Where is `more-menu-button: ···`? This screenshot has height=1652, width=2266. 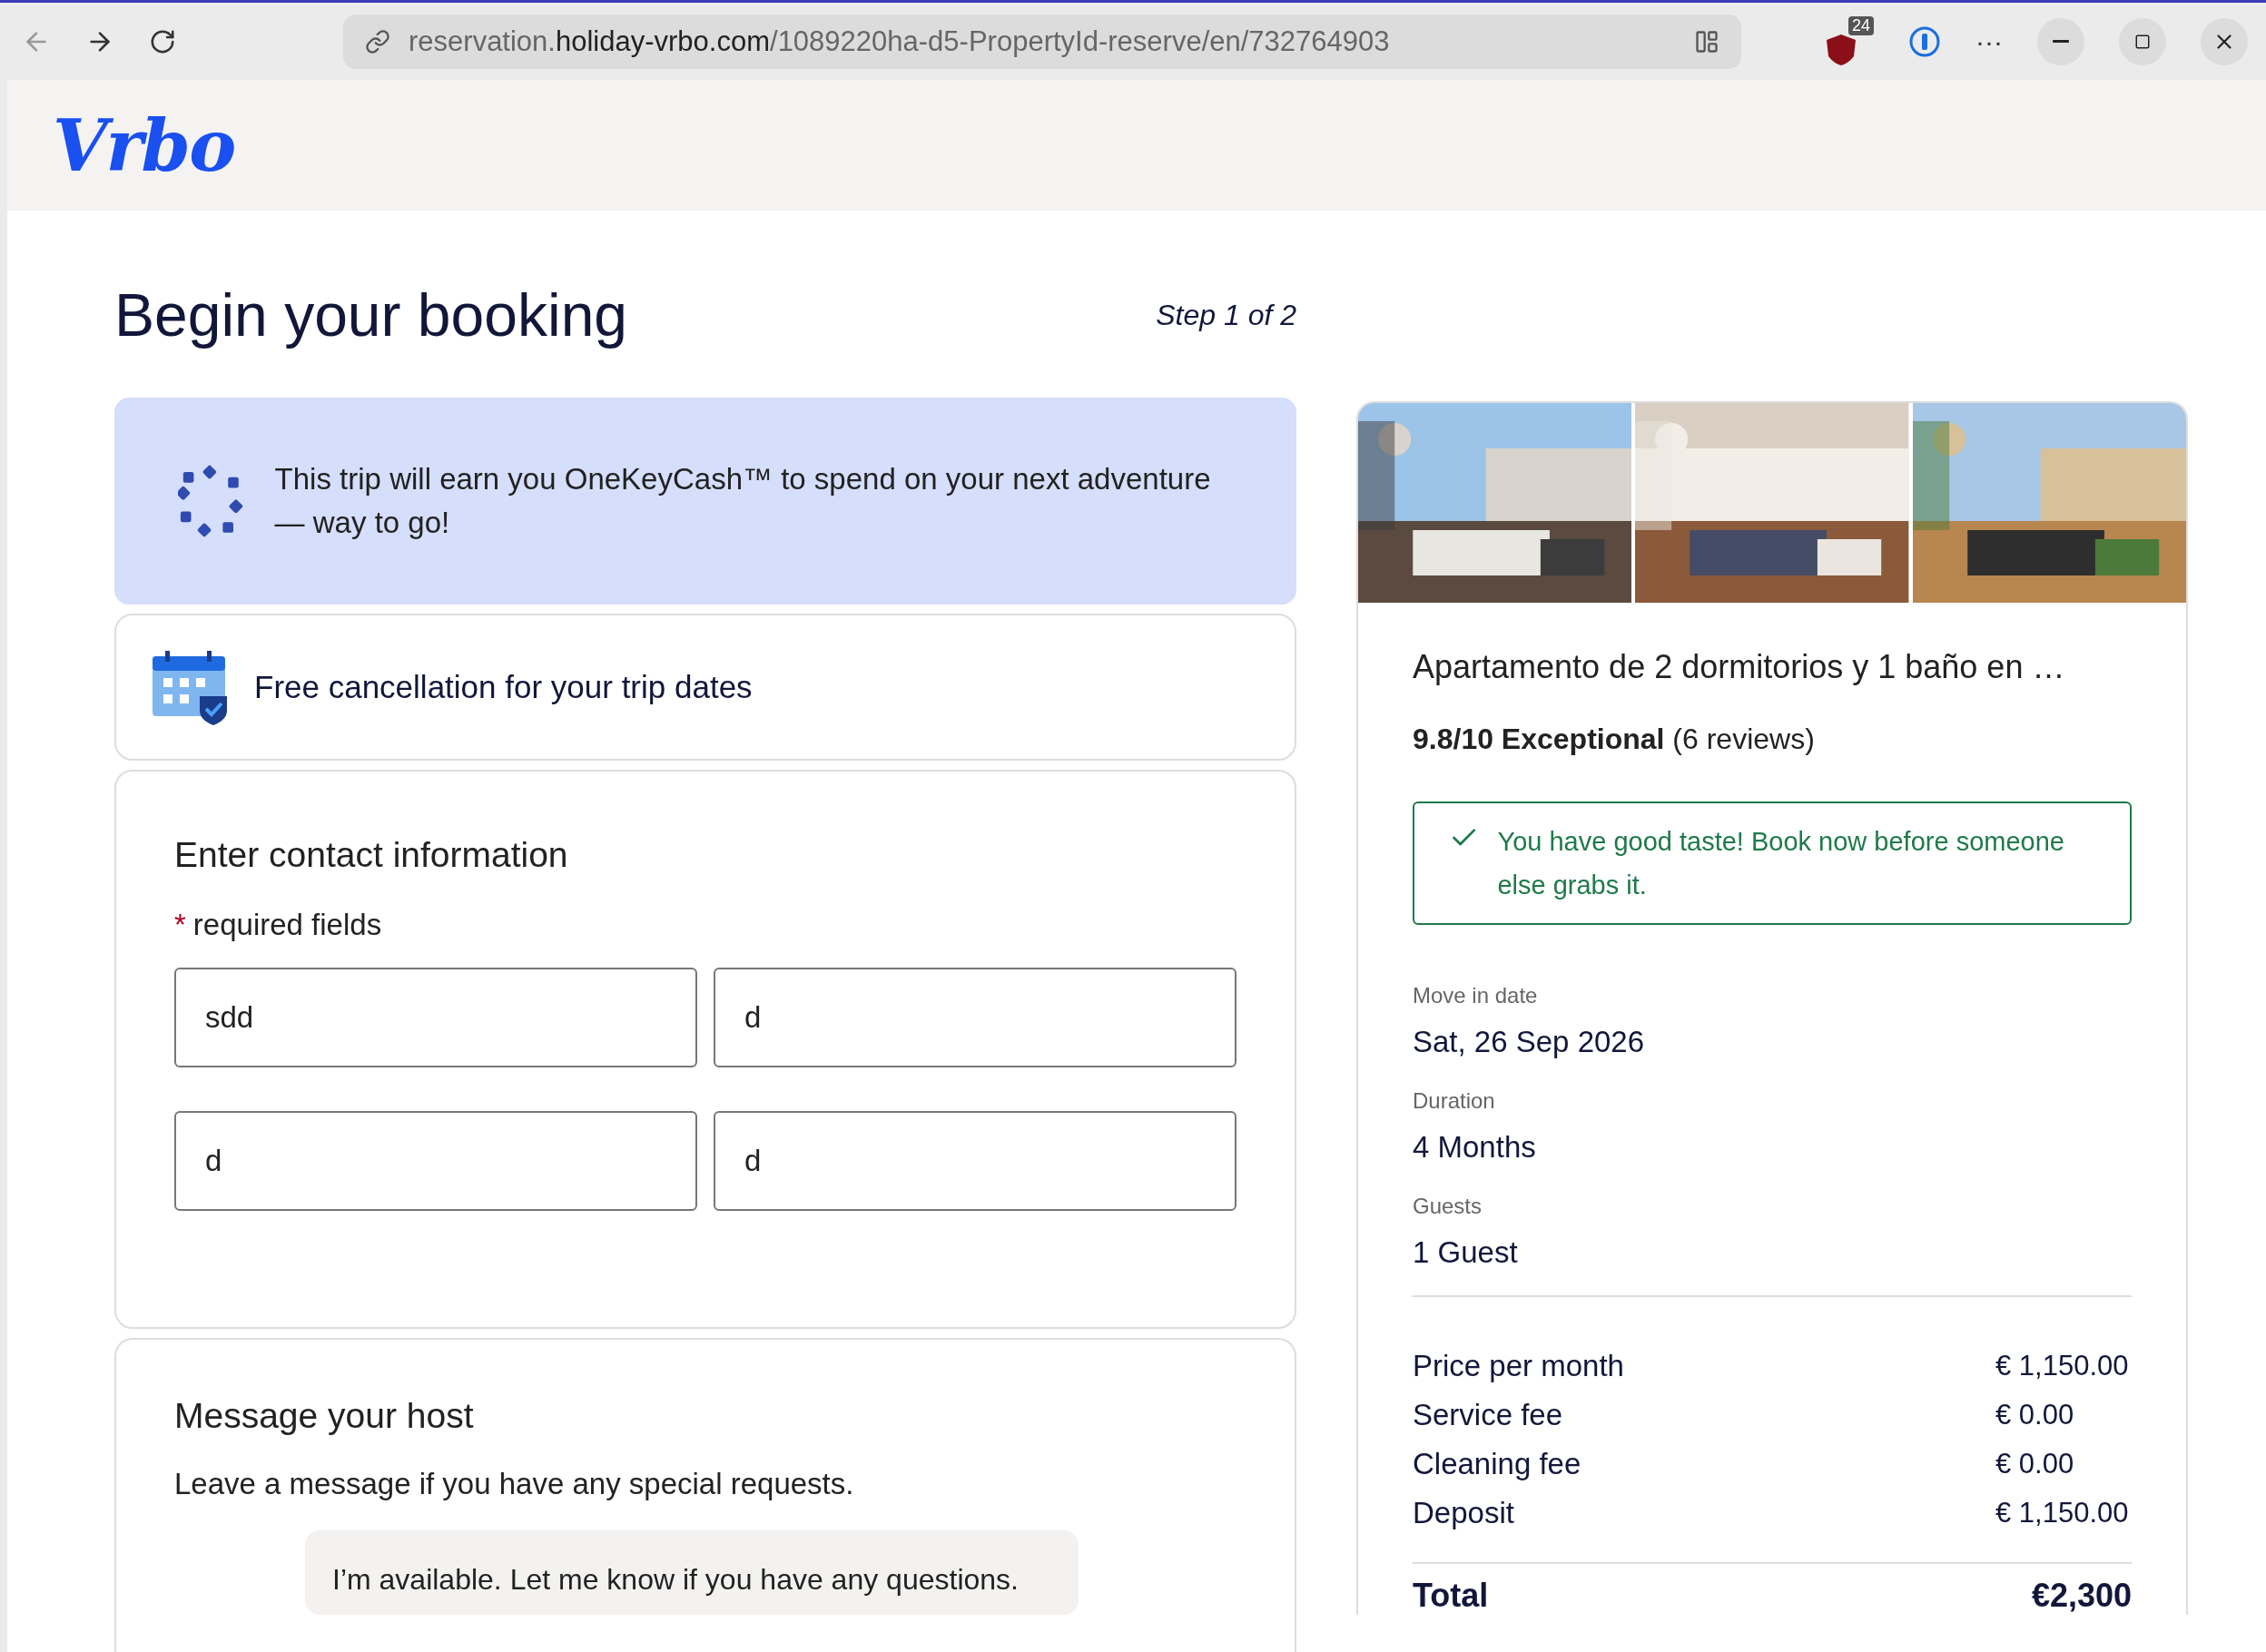 more-menu-button: ··· is located at coordinates (1989, 41).